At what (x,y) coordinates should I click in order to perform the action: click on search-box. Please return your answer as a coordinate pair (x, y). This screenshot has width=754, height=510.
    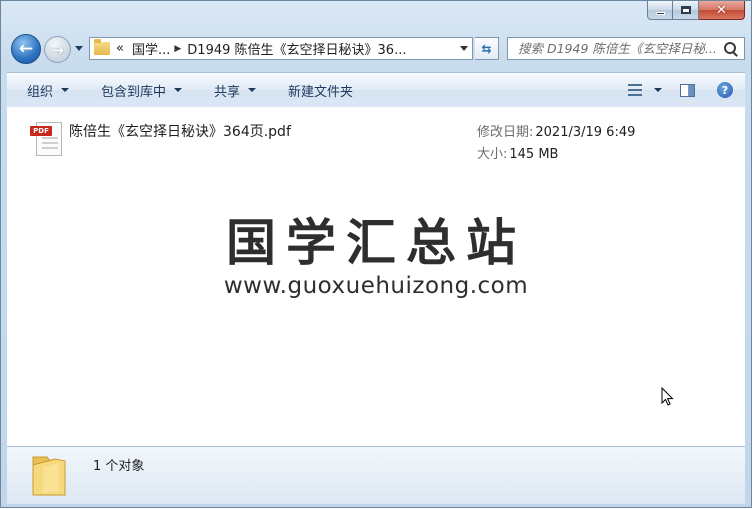
    Looking at the image, I should click on (626, 48).